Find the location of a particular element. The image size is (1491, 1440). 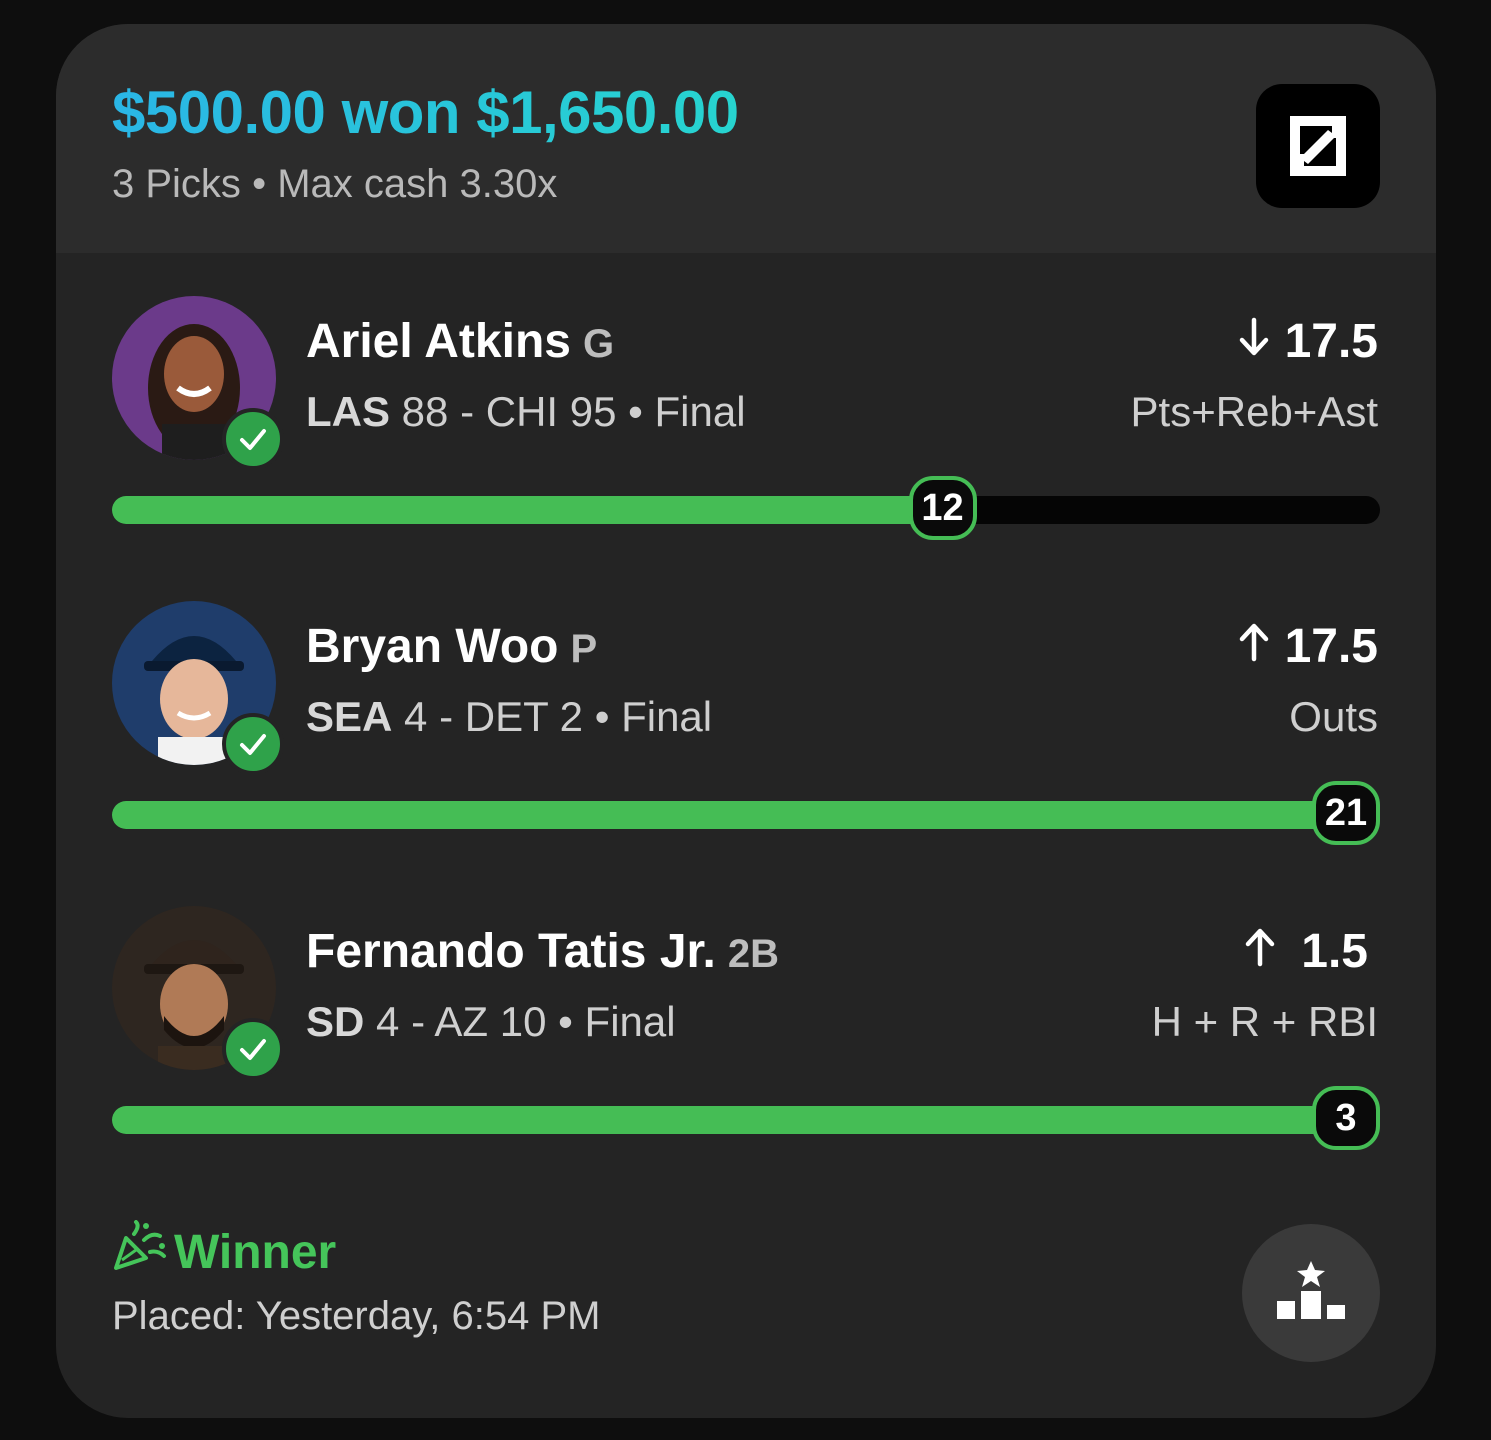

confetti-icon is located at coordinates (140, 1252).